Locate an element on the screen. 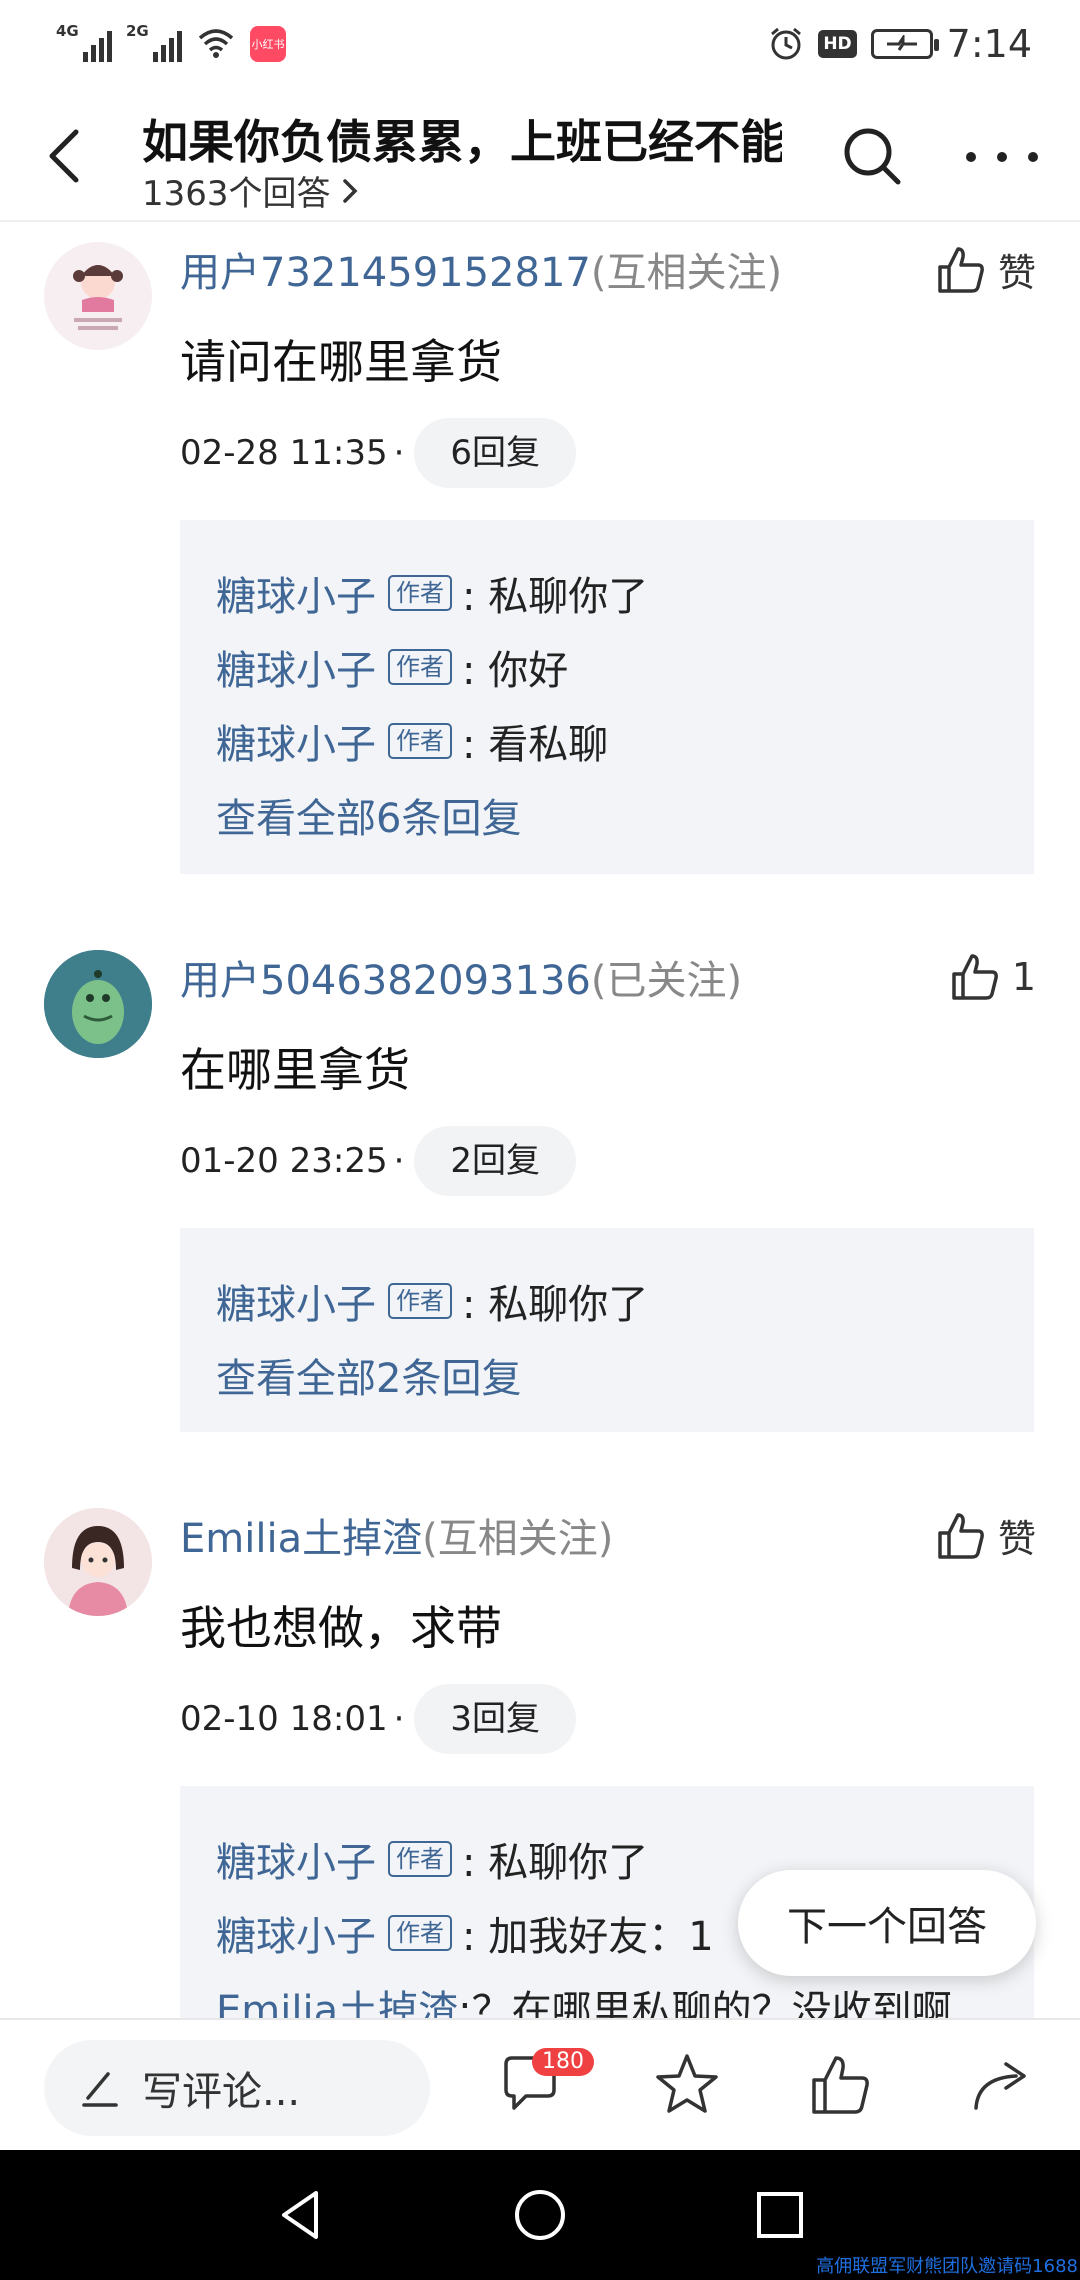  like-button: 1 is located at coordinates (992, 977).